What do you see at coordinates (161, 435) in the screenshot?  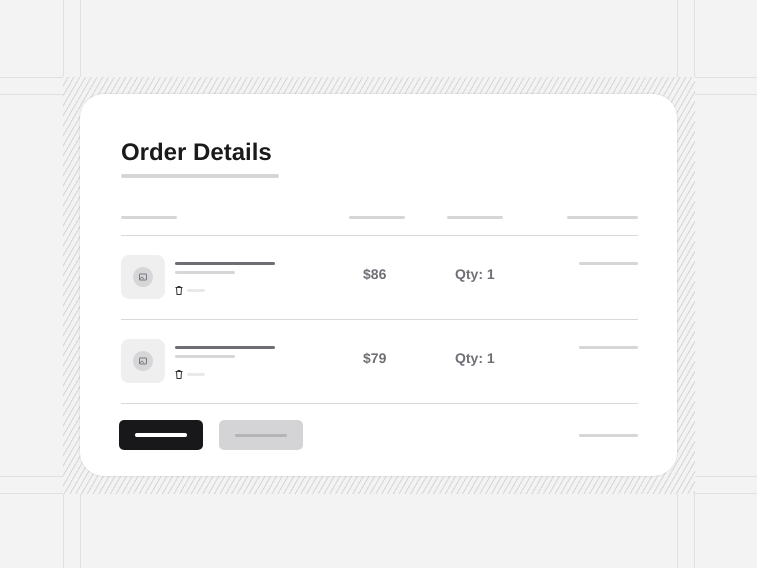 I see `primary-button` at bounding box center [161, 435].